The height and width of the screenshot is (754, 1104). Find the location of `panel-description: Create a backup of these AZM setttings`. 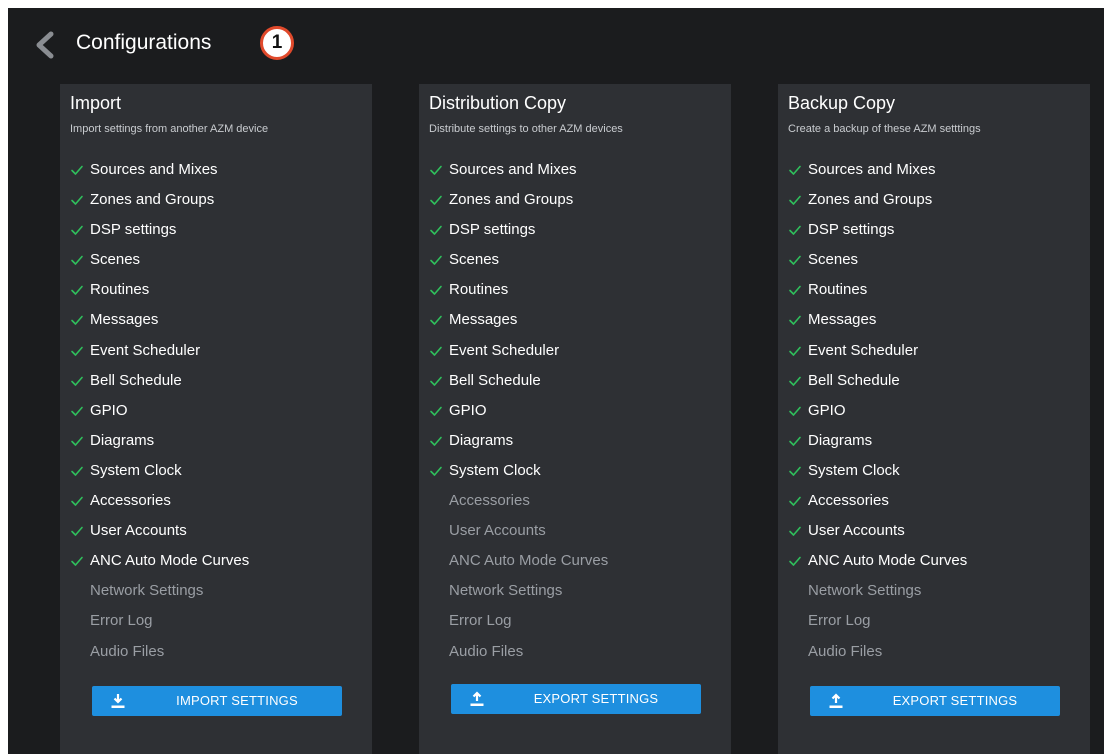

panel-description: Create a backup of these AZM setttings is located at coordinates (884, 129).